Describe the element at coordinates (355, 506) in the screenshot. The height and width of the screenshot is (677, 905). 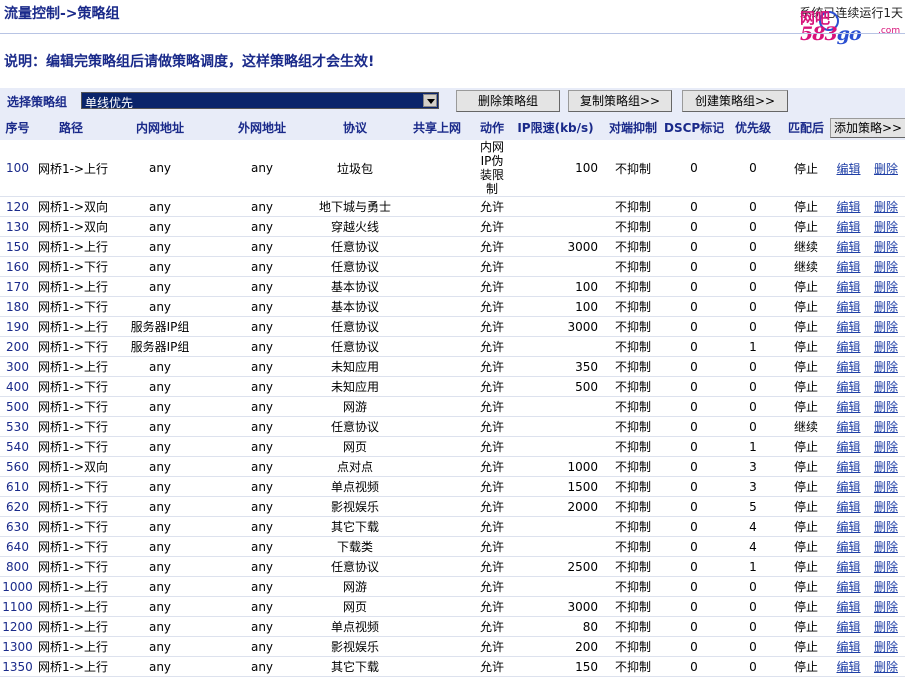
I see `table-cell: 影视娱乐` at that location.